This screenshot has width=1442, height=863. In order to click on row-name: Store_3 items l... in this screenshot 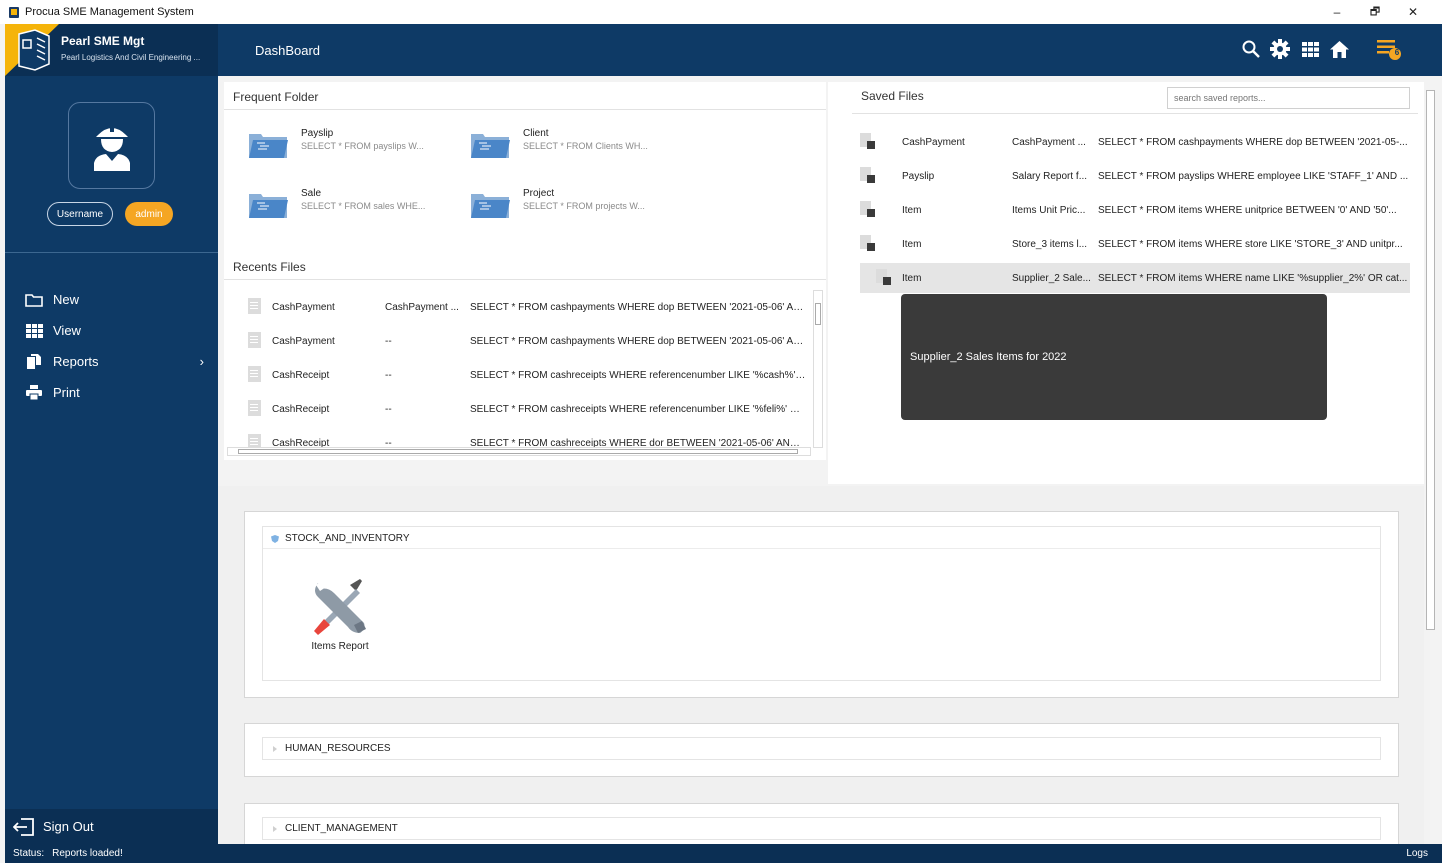, I will do `click(1050, 244)`.